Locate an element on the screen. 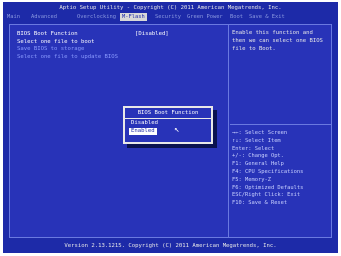  tab-advanced: Advanced is located at coordinates (44, 17).